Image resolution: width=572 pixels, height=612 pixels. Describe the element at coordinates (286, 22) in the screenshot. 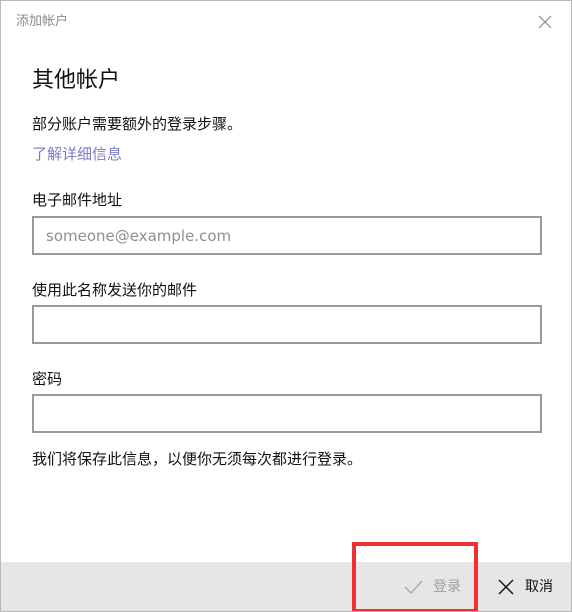

I see `title-bar: 添加帐户` at that location.